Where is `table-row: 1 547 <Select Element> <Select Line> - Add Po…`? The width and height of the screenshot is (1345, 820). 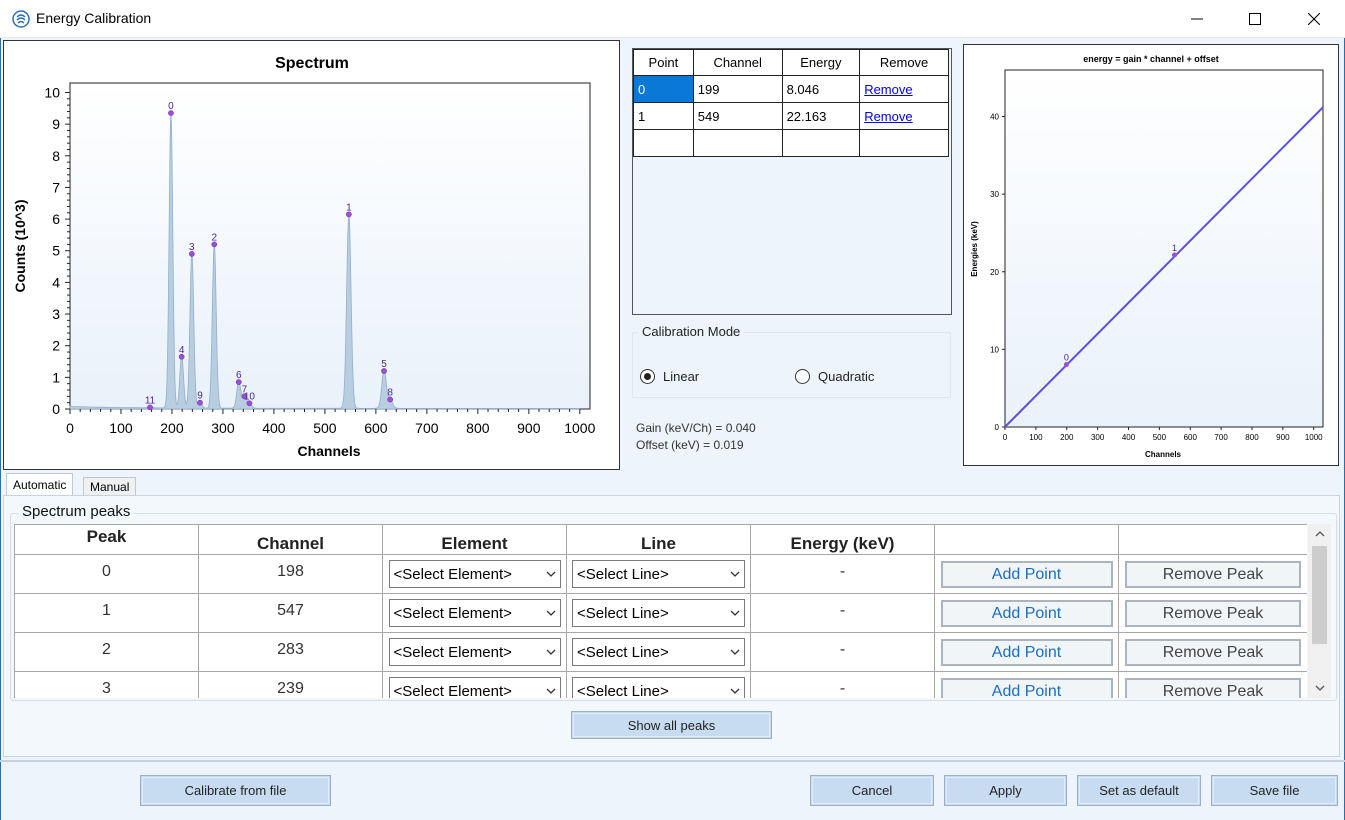 table-row: 1 547 <Select Element> <Select Line> - Add Po… is located at coordinates (660, 613).